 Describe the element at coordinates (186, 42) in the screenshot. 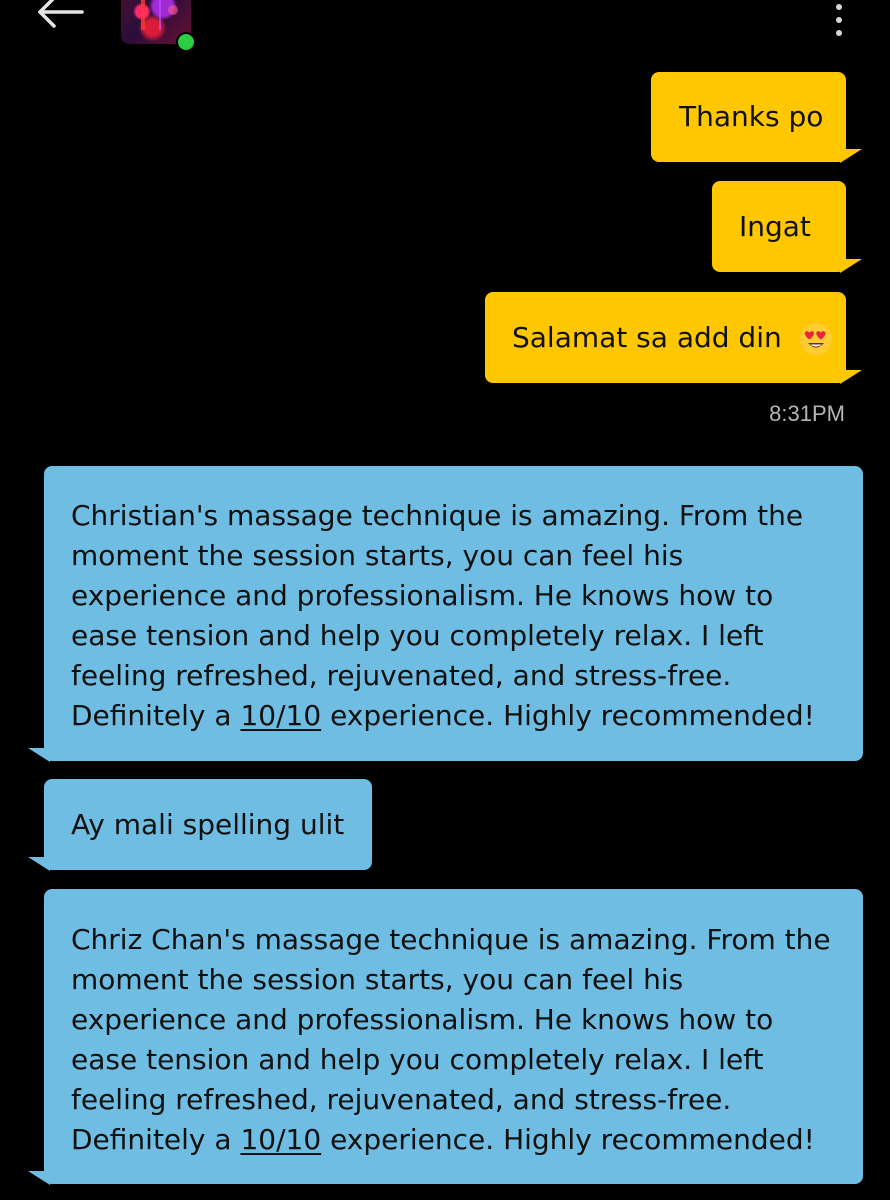

I see `online-status-dot` at that location.